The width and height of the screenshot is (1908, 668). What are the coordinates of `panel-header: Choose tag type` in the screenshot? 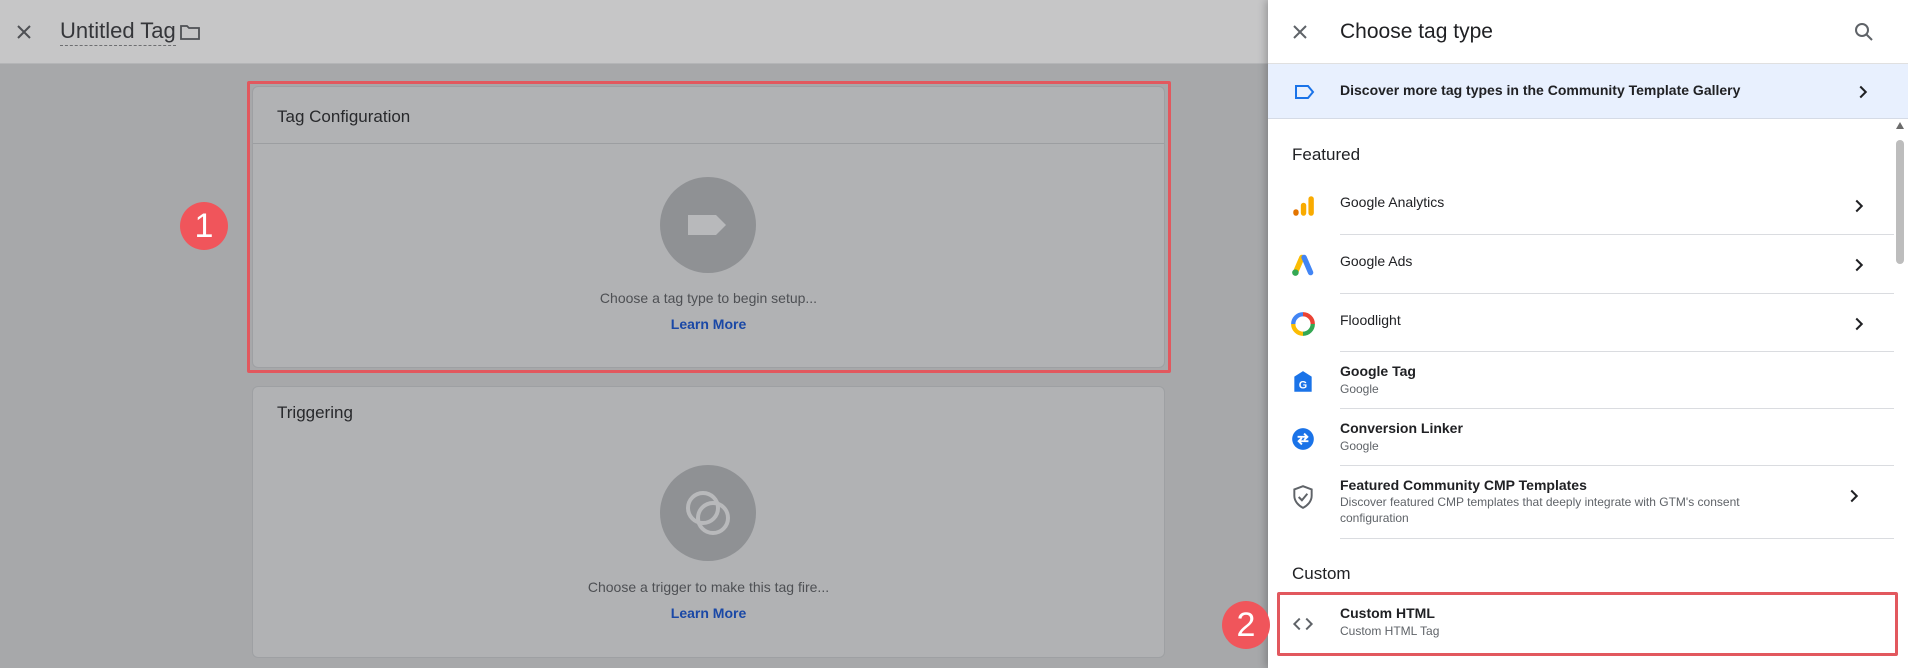 It's located at (1588, 32).